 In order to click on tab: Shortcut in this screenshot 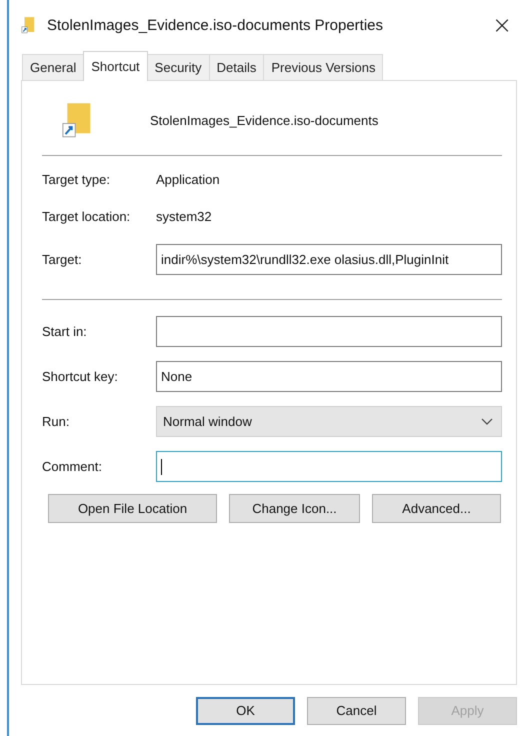, I will do `click(115, 66)`.